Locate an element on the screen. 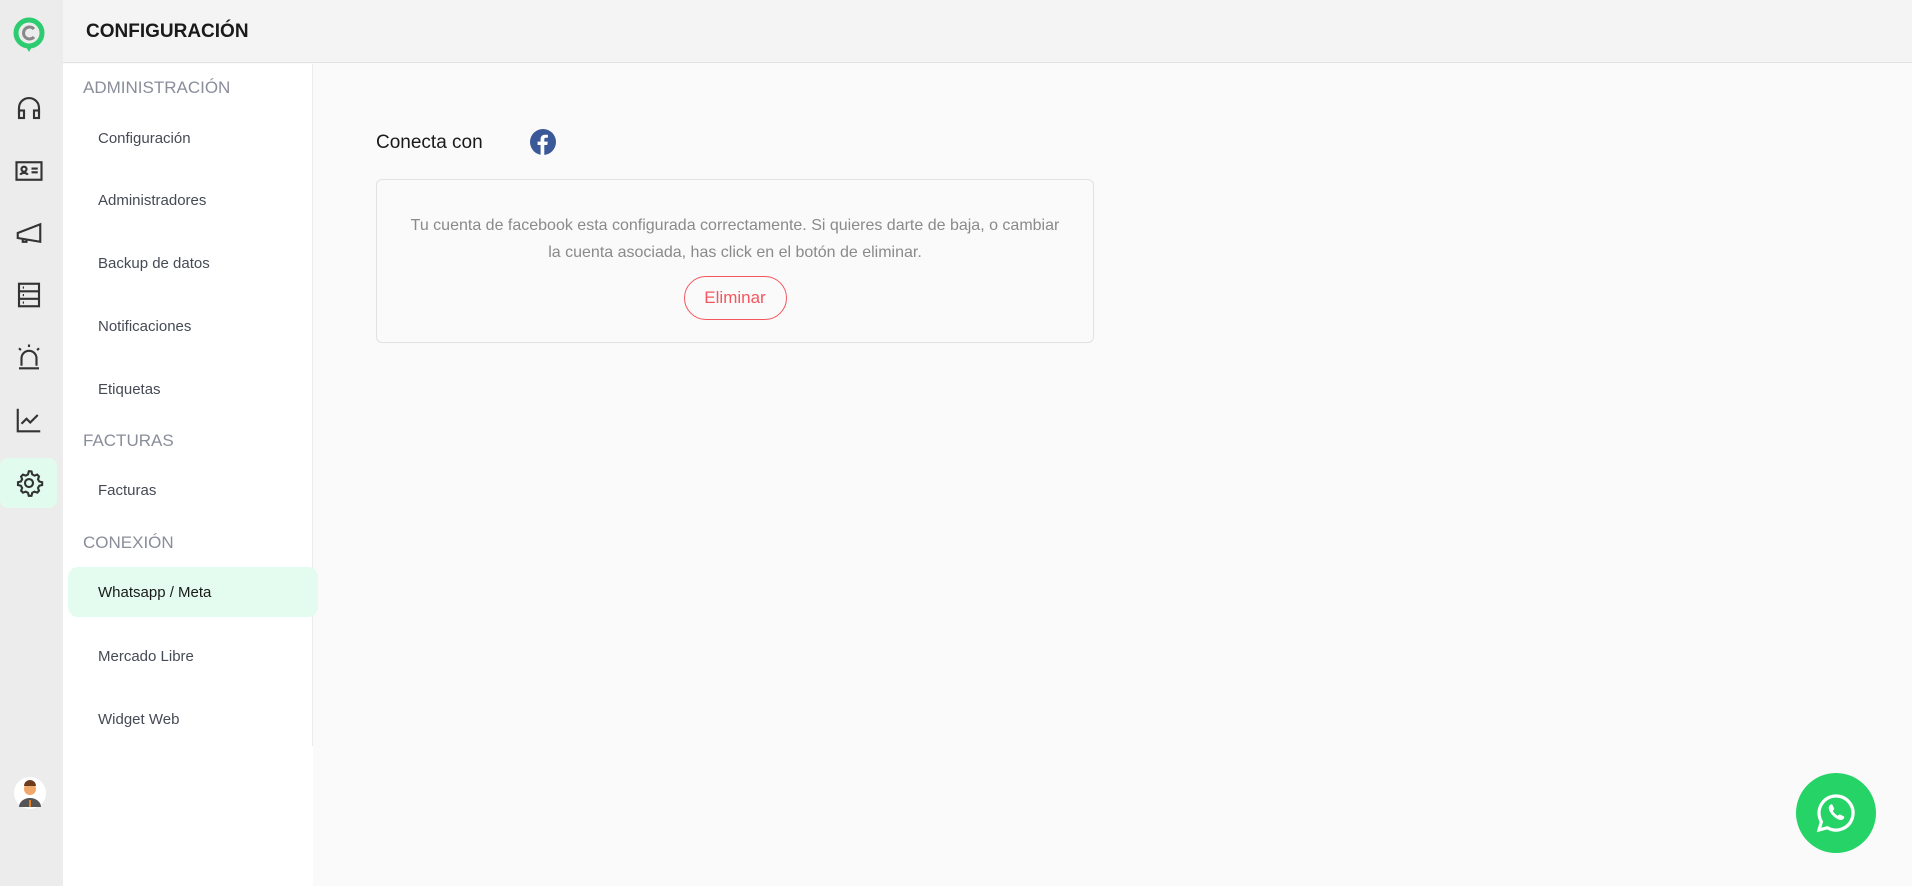  section-title-administracion: ADMINISTRACIÓN is located at coordinates (157, 87).